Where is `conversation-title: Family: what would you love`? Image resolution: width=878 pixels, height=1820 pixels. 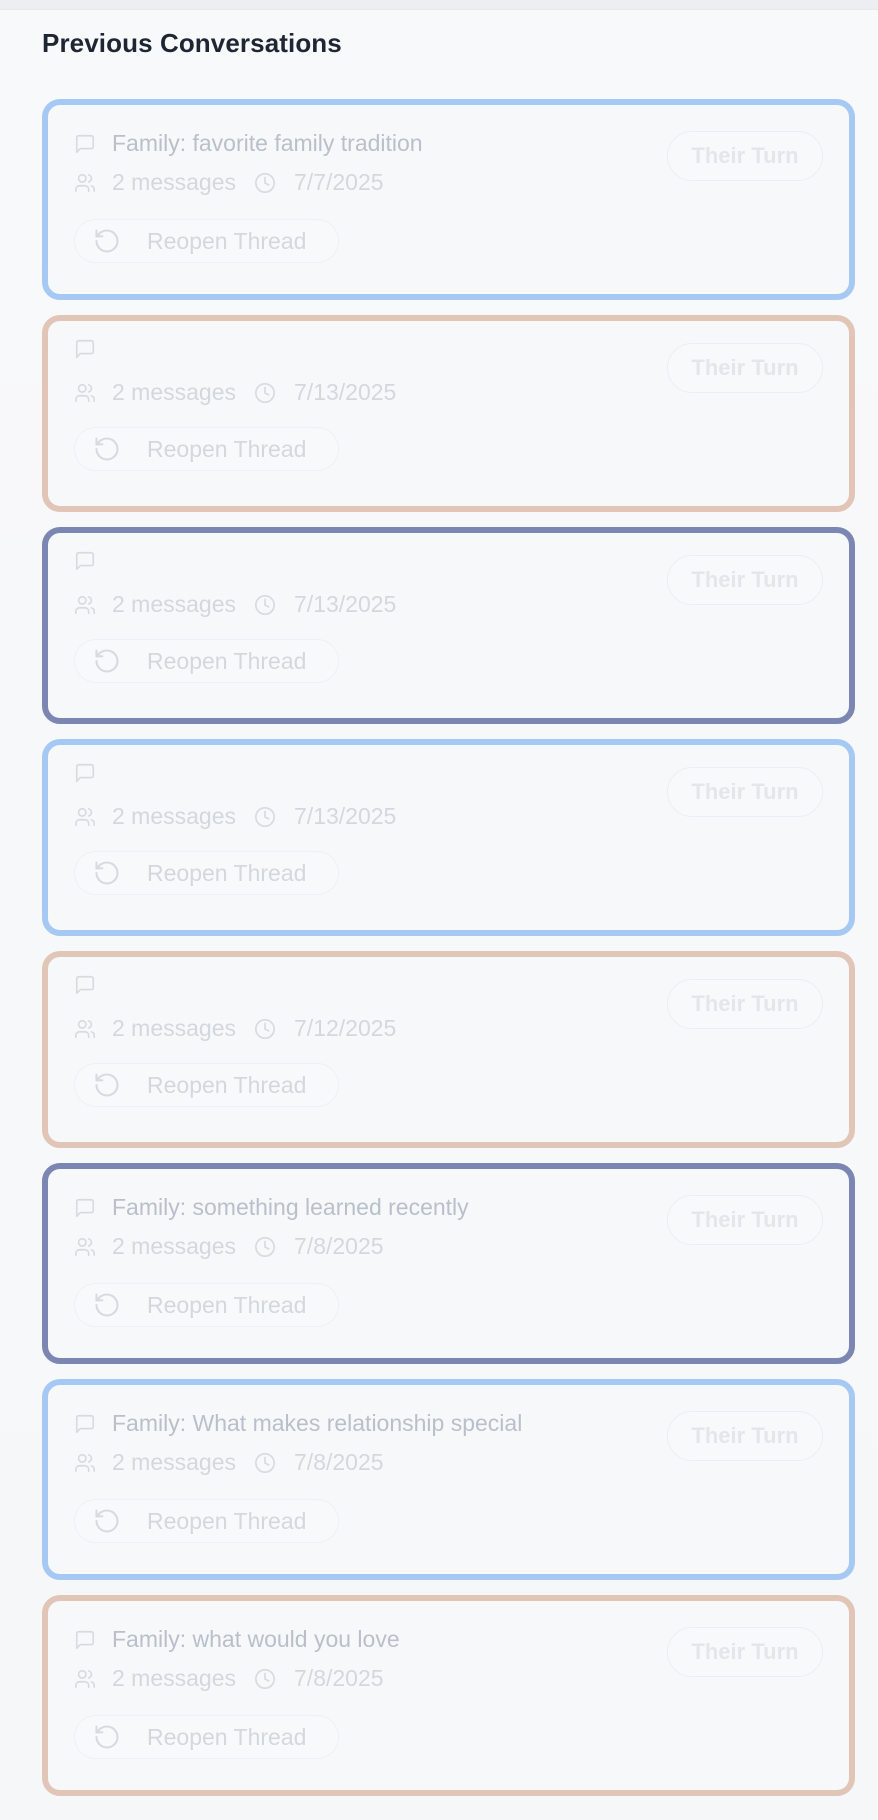 conversation-title: Family: what would you love is located at coordinates (256, 1639).